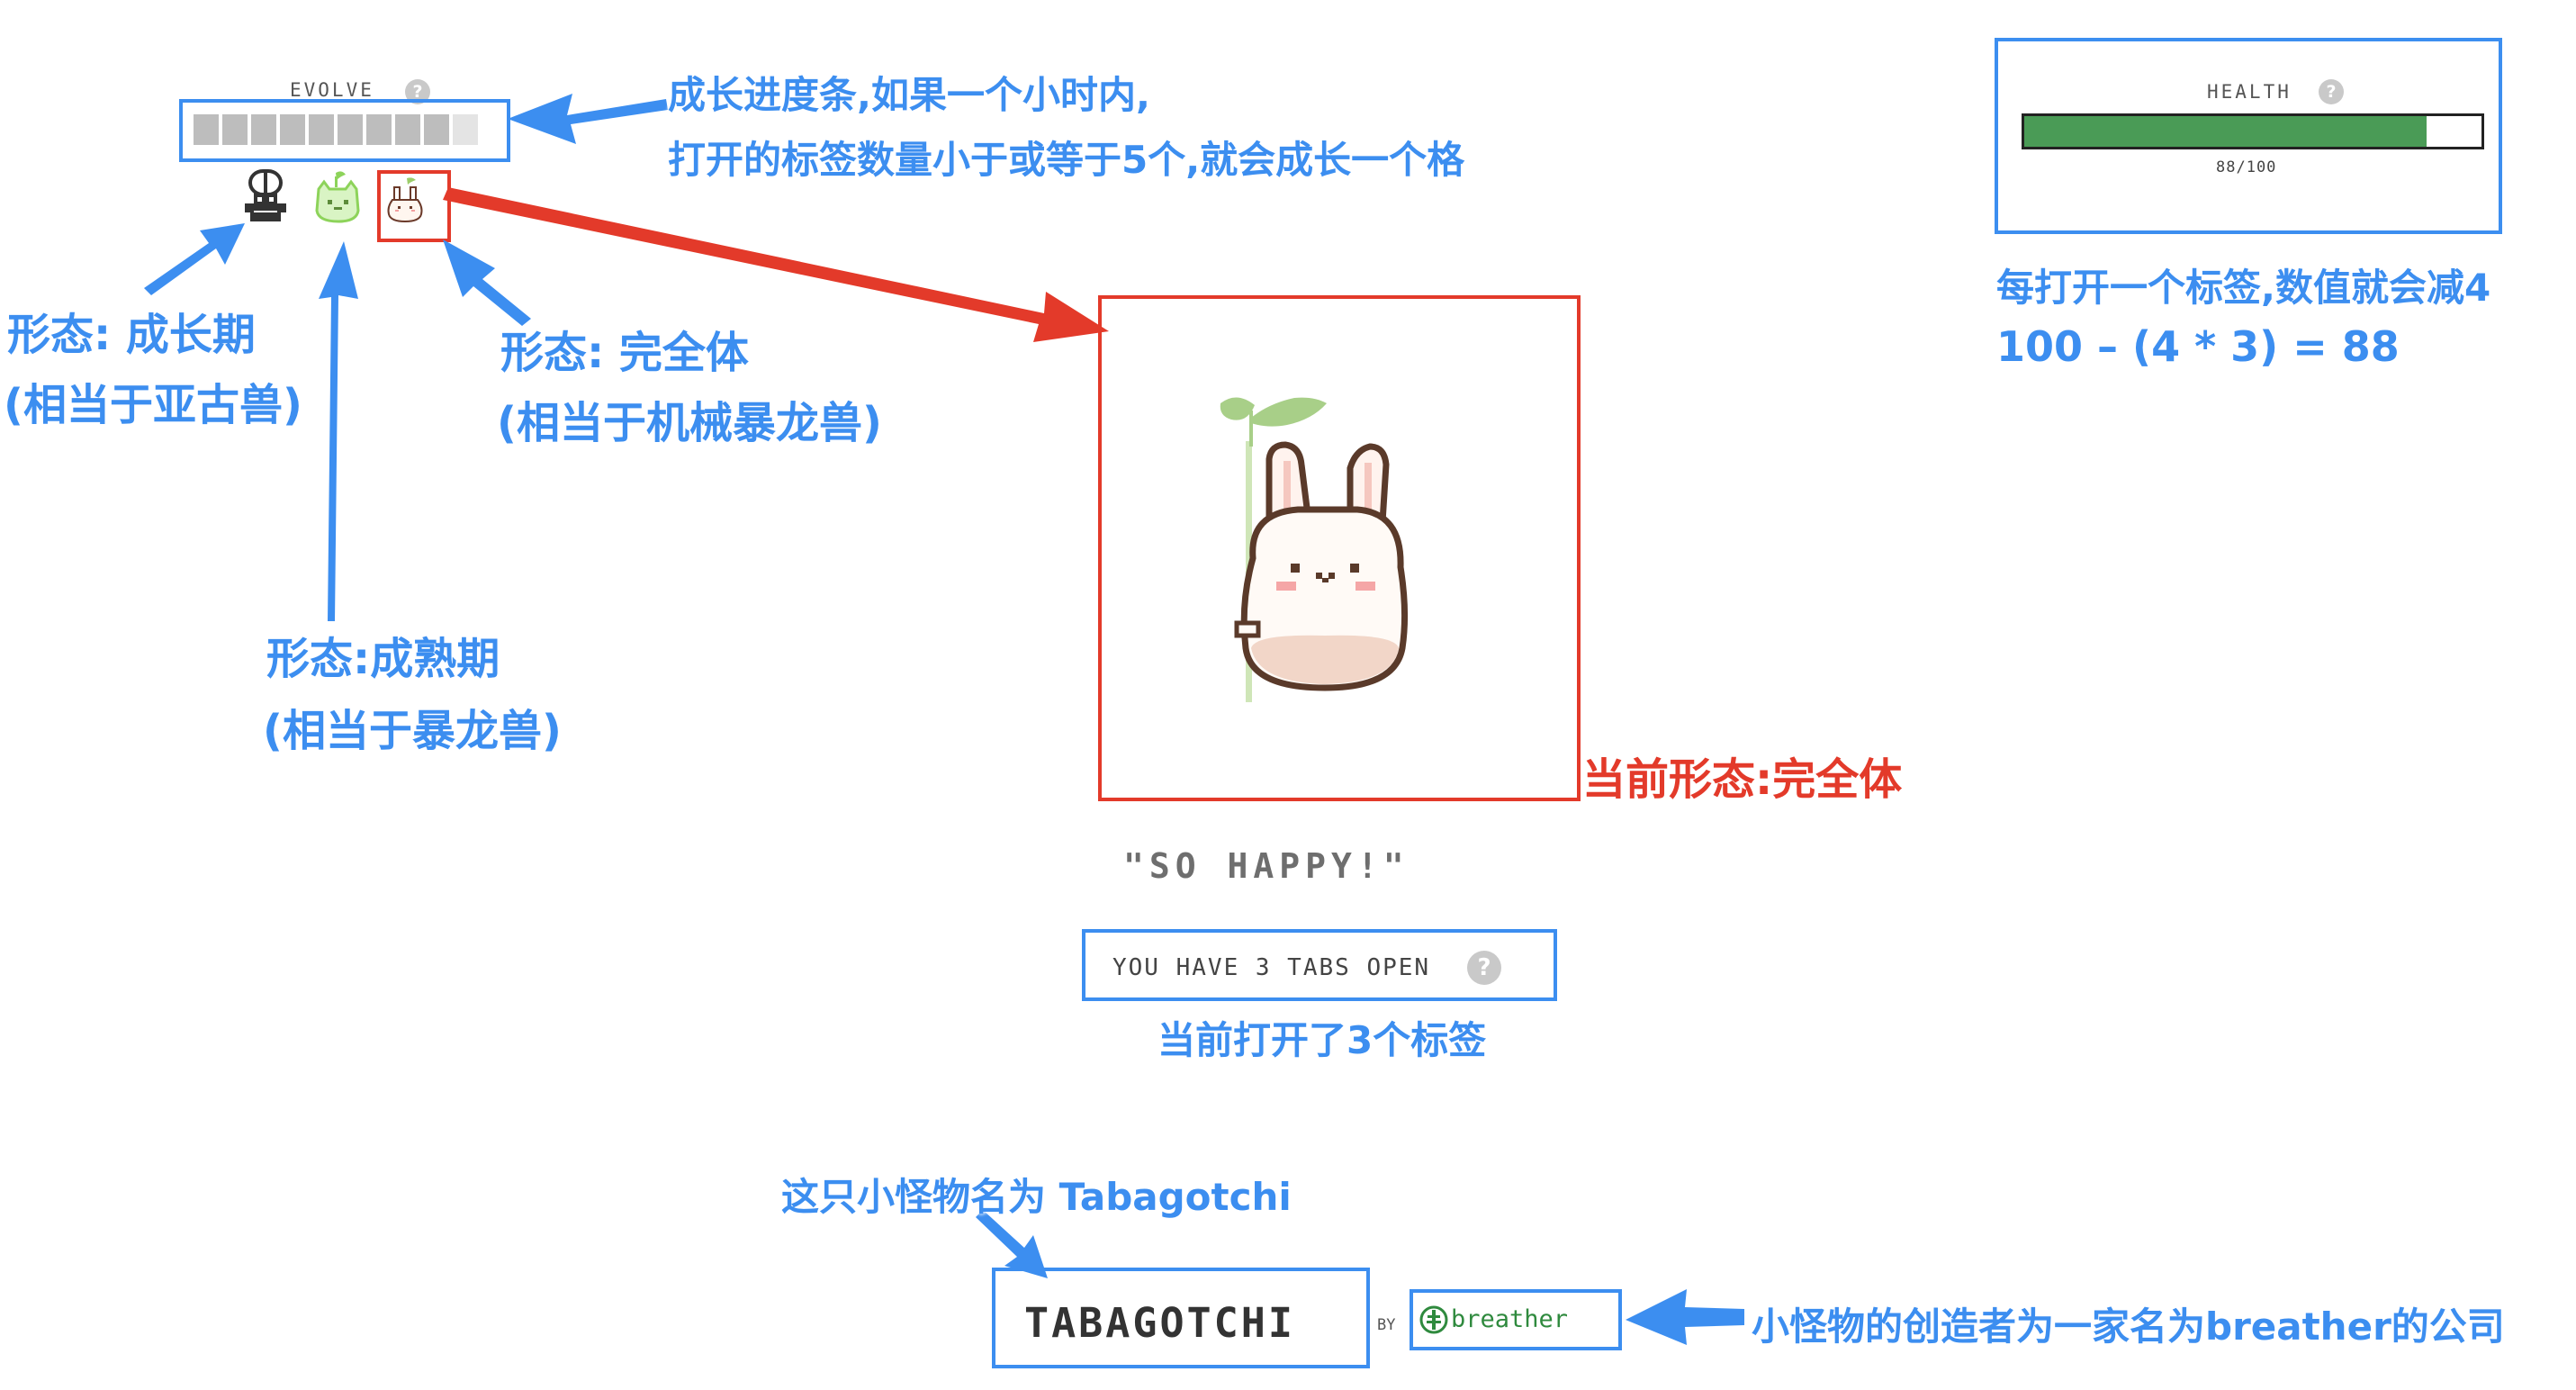  Describe the element at coordinates (588, 119) in the screenshot. I see `arrow-evolve` at that location.